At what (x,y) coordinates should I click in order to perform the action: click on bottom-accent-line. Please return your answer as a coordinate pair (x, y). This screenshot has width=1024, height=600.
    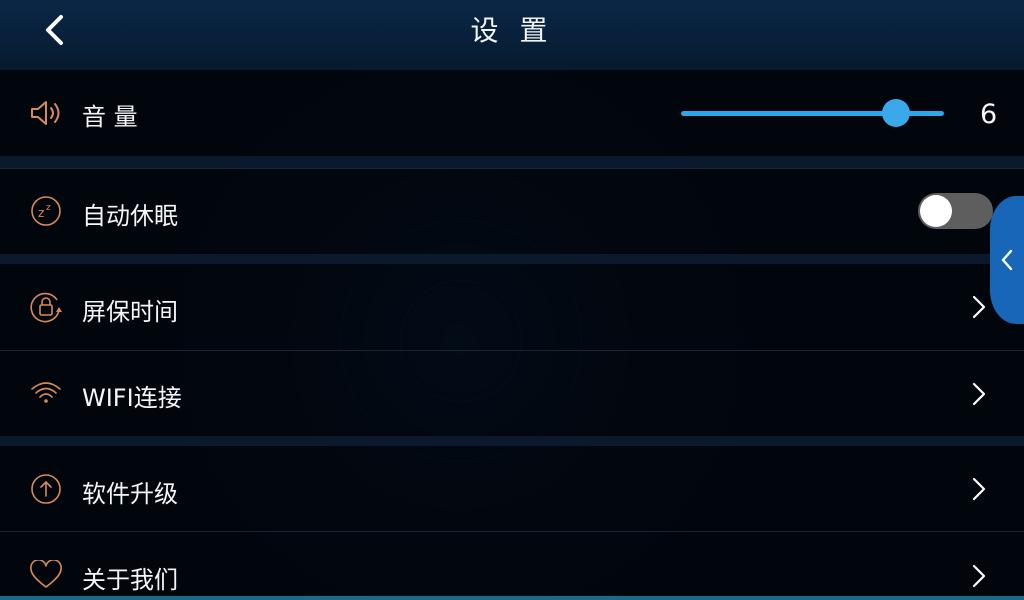
    Looking at the image, I should click on (512, 598).